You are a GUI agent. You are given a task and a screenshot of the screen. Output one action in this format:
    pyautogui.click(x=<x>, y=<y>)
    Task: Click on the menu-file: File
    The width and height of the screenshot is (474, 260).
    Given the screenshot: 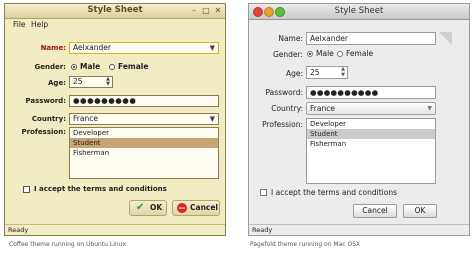 What is the action you would take?
    pyautogui.click(x=19, y=24)
    